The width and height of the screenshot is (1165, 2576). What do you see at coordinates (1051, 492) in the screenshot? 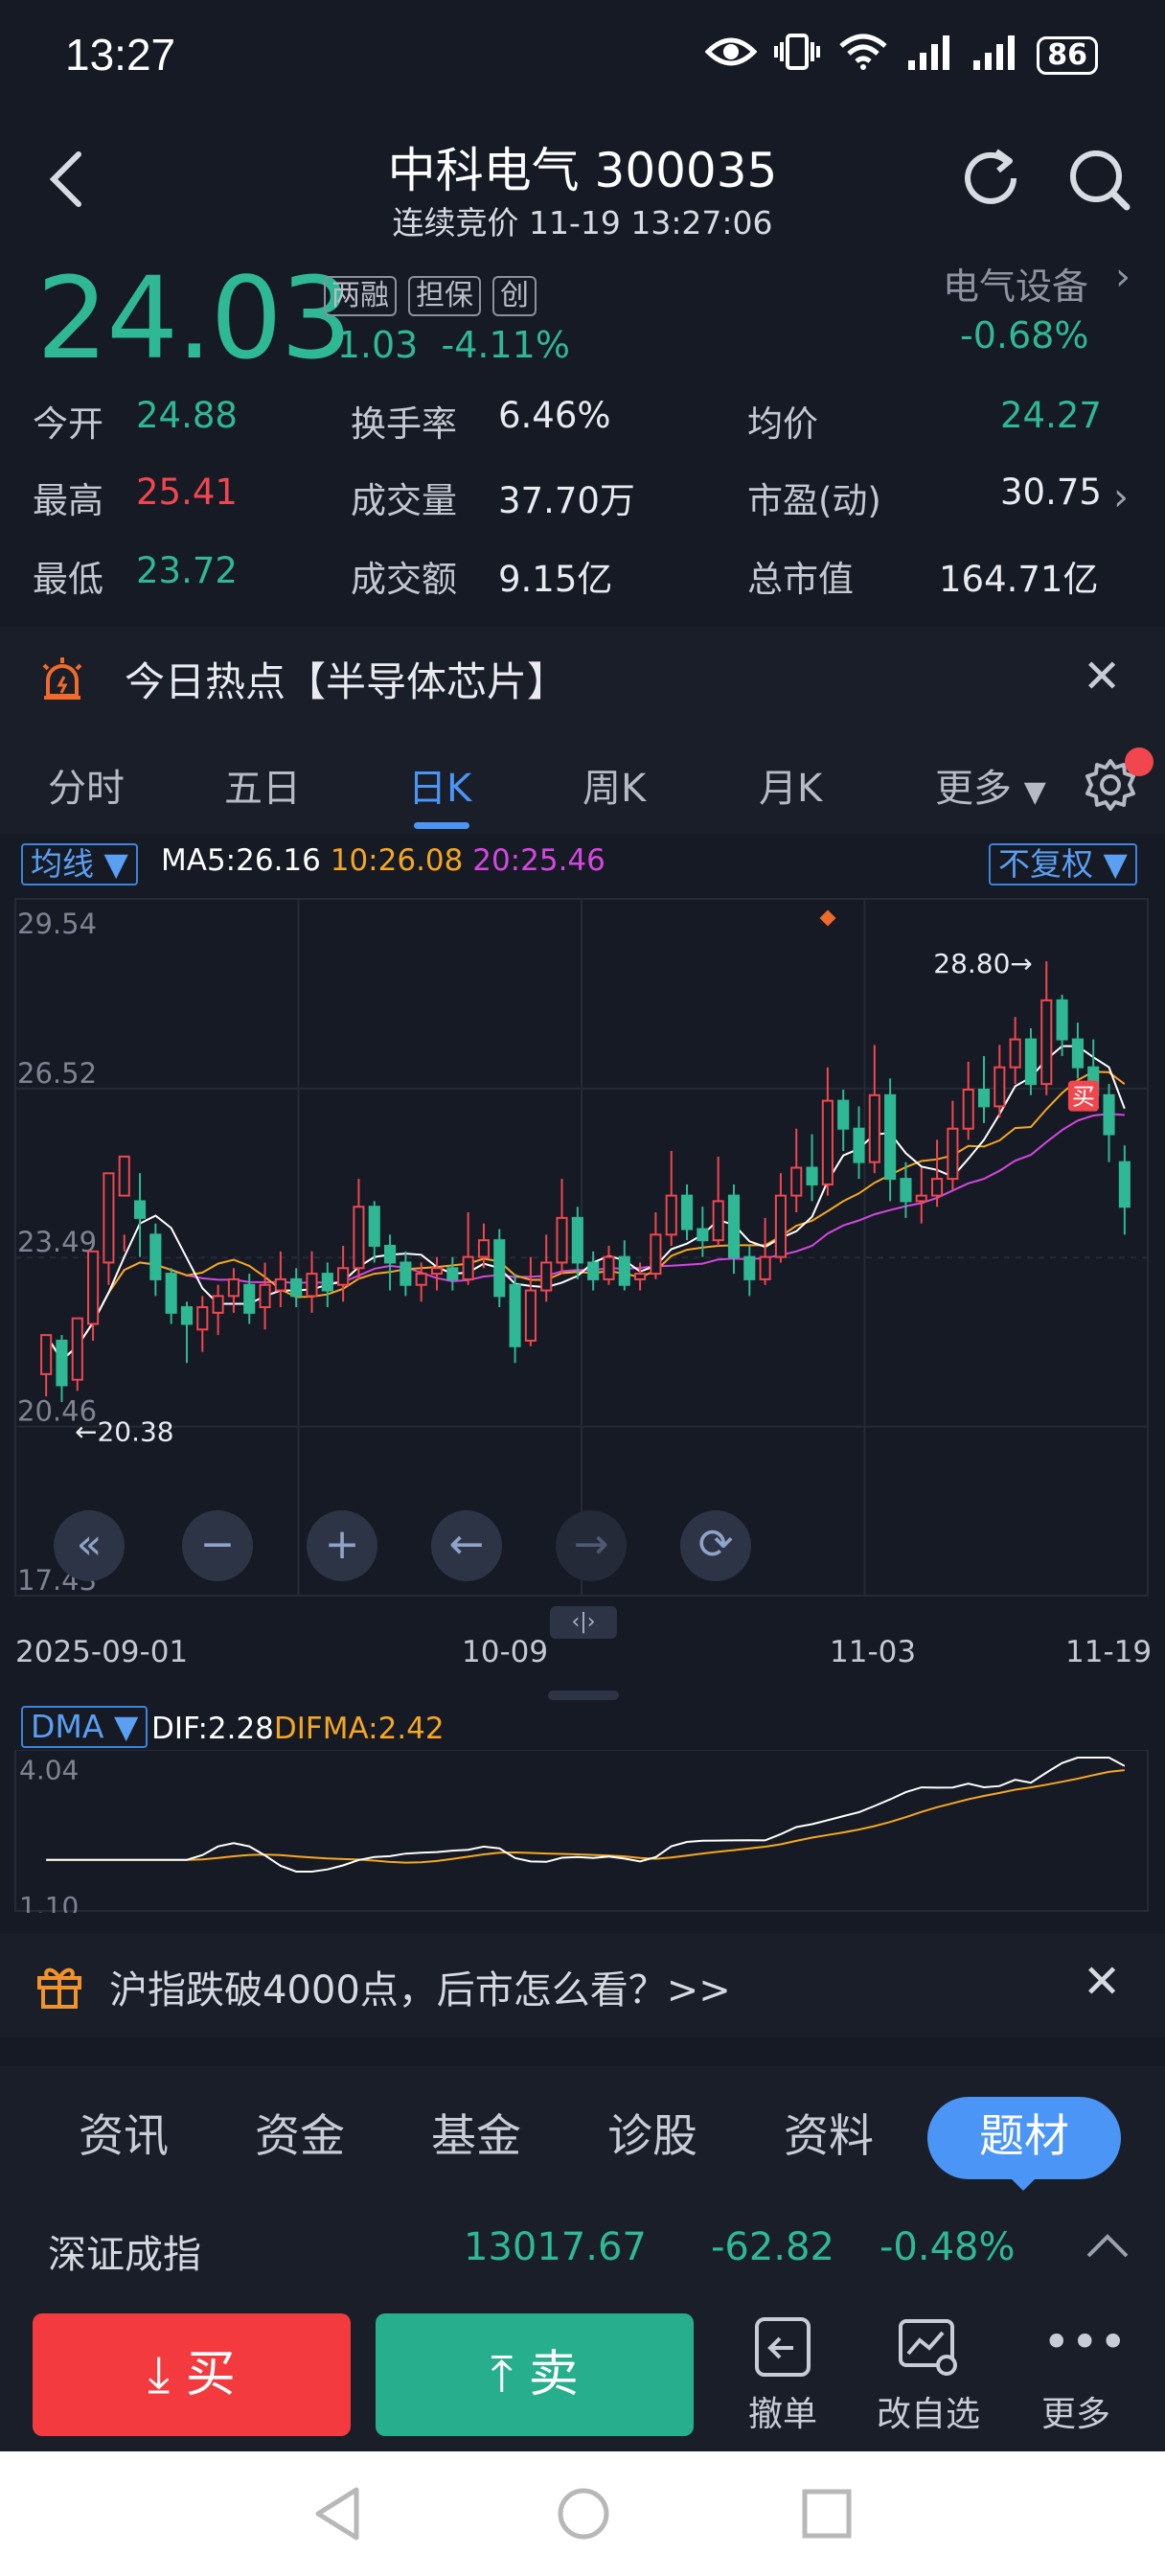
I see `pe-value: 30.75` at bounding box center [1051, 492].